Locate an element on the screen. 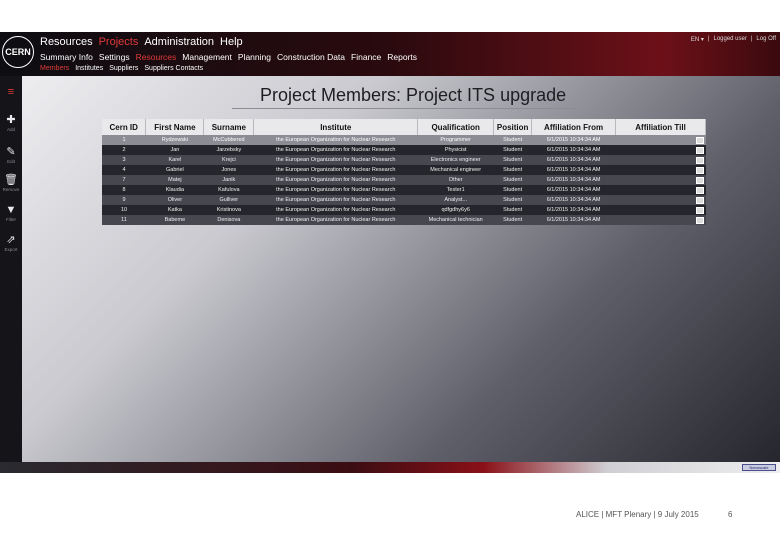 The image size is (780, 540). column-header-affiliation-till: Affiliation Till is located at coordinates (660, 127).